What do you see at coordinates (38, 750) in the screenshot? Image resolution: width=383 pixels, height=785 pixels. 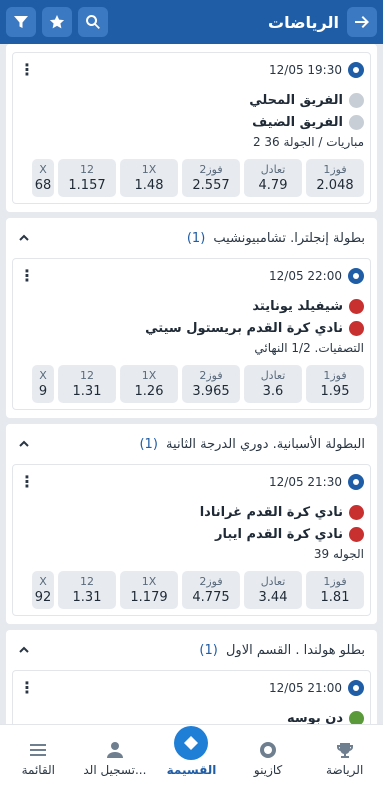 I see `menu-icon` at bounding box center [38, 750].